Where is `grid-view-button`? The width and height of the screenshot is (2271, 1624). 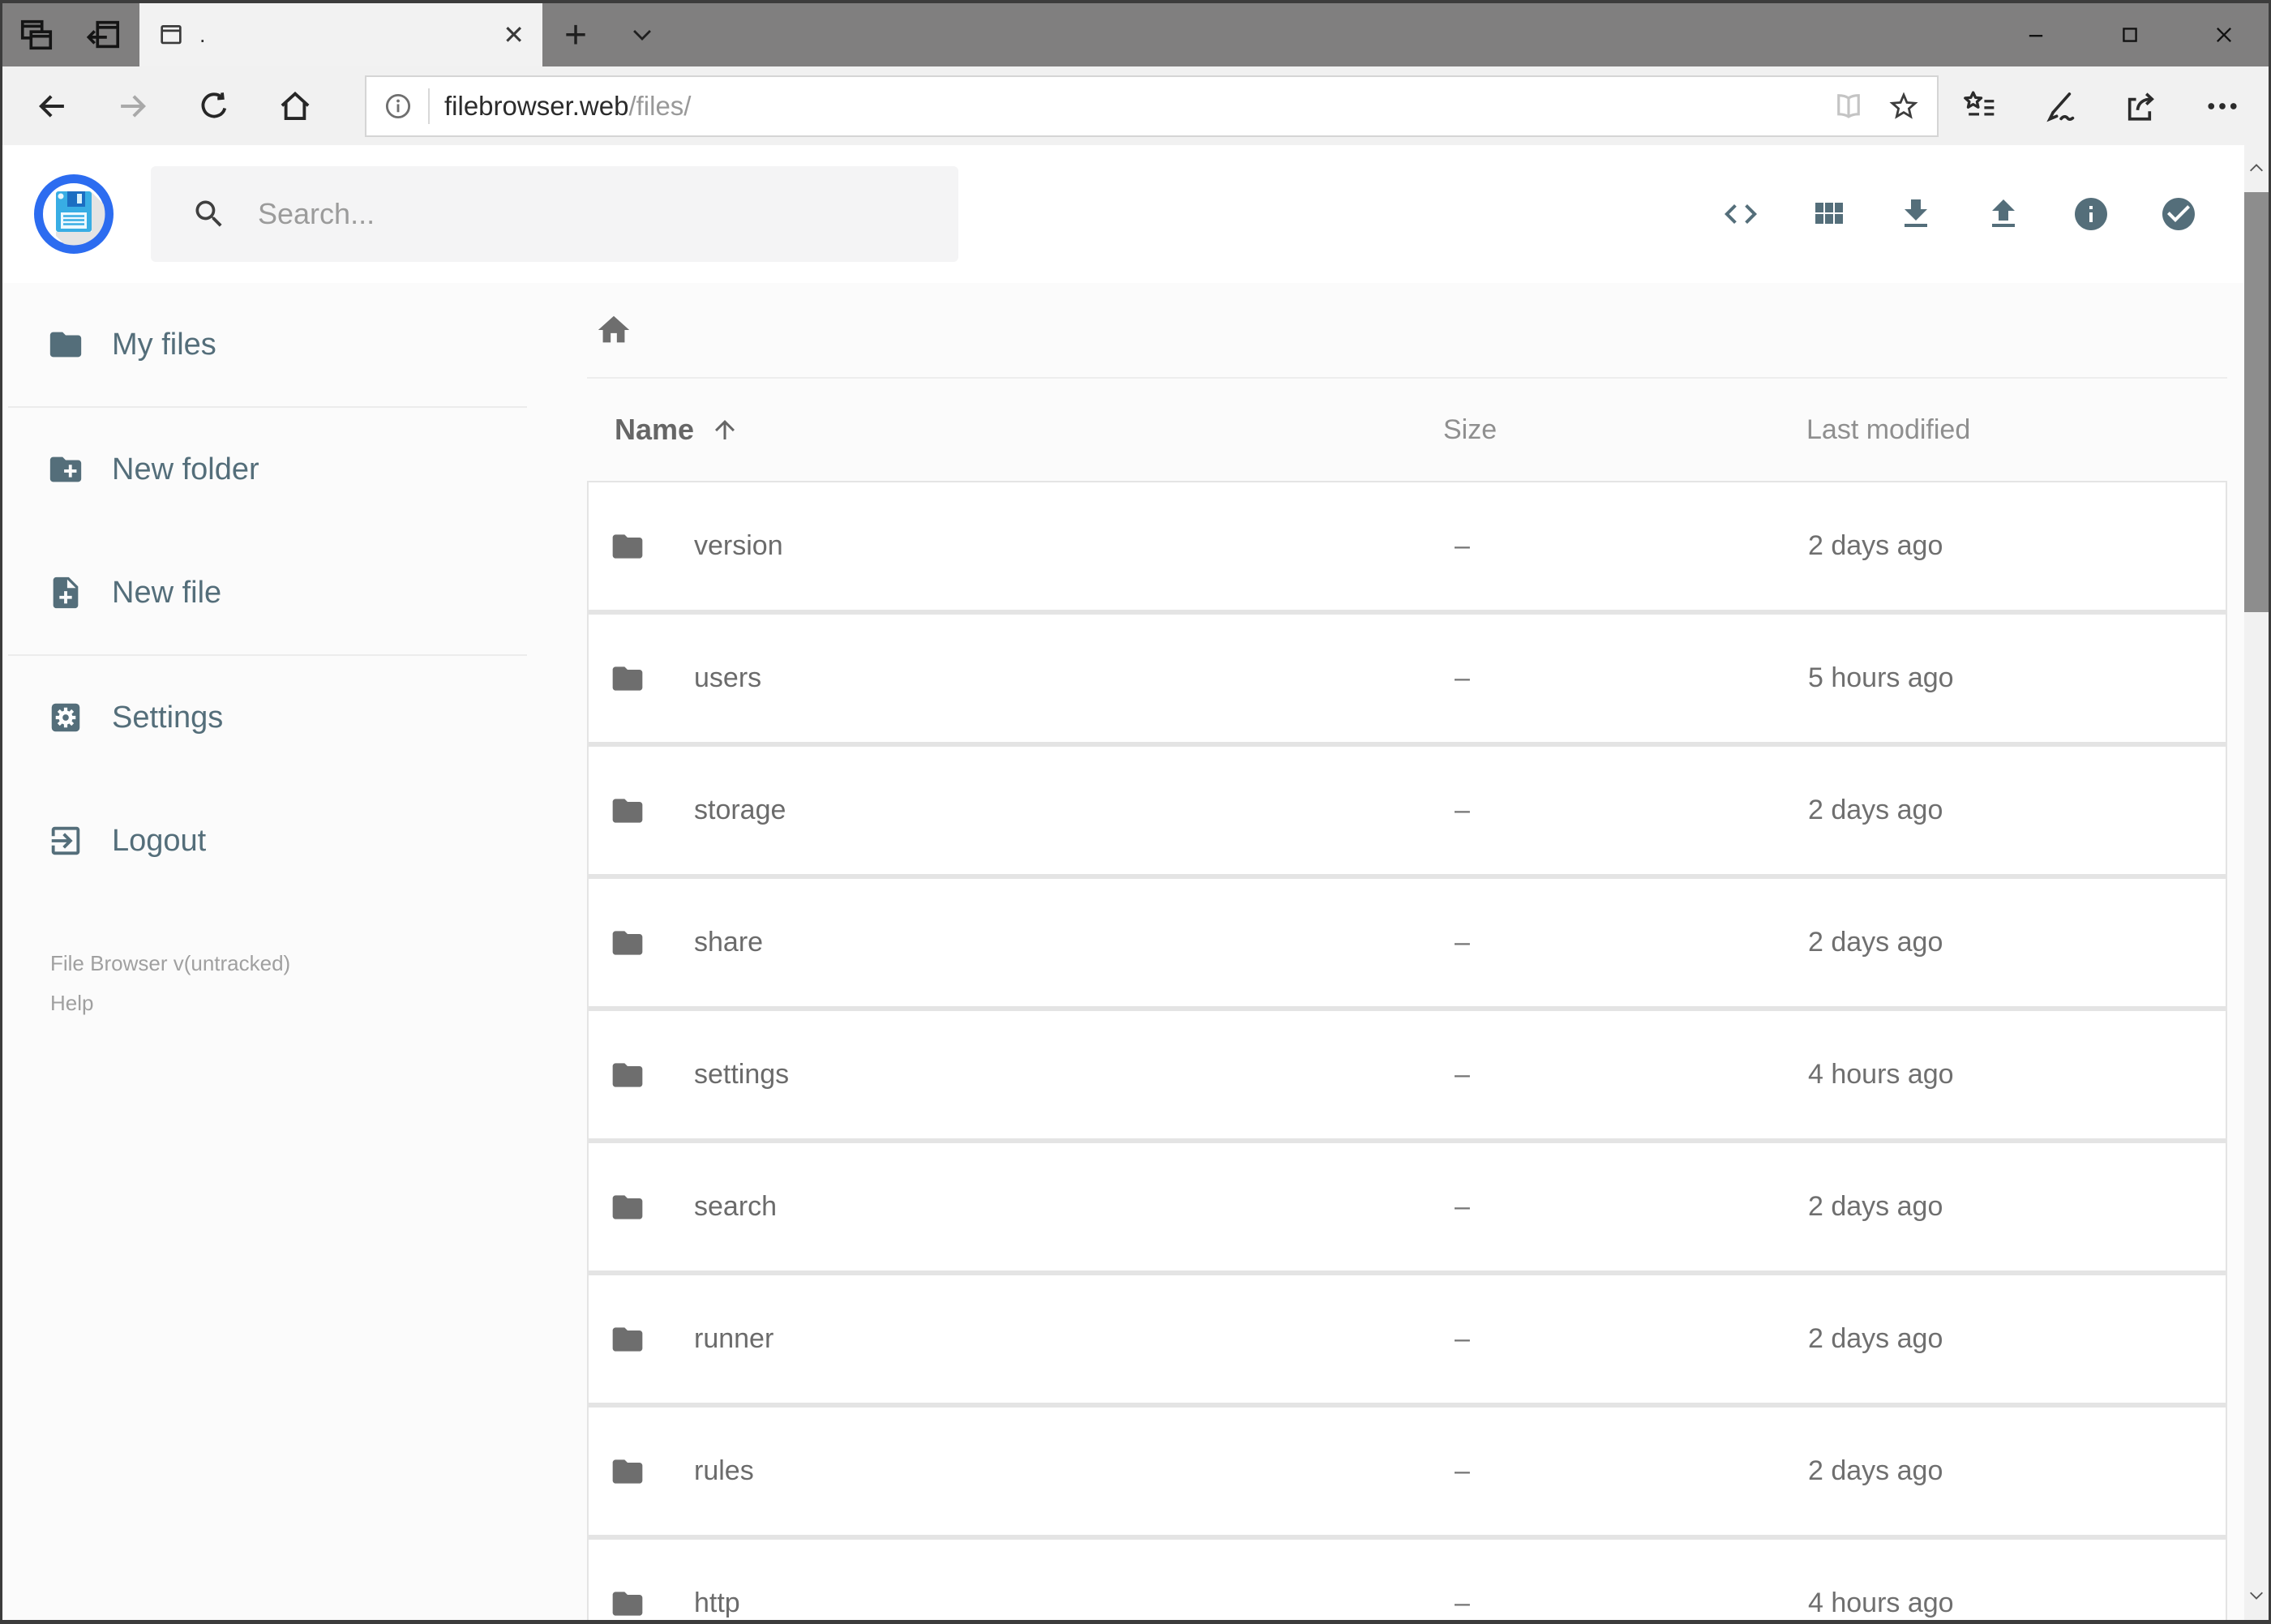
grid-view-button is located at coordinates (1829, 214).